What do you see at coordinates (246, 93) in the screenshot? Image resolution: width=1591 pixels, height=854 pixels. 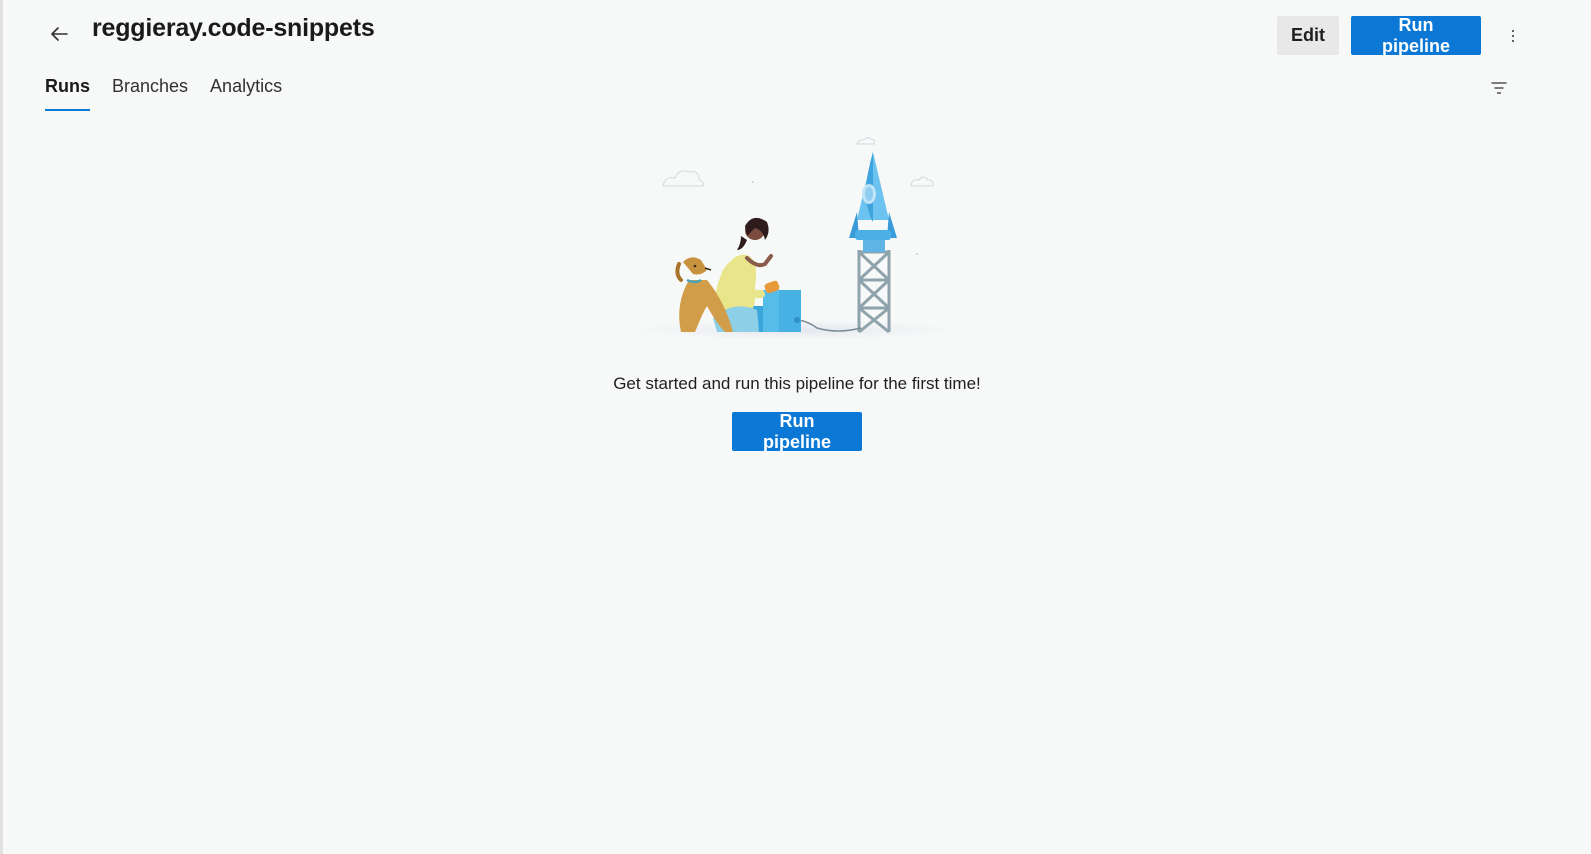 I see `tab-analytics: Analytics` at bounding box center [246, 93].